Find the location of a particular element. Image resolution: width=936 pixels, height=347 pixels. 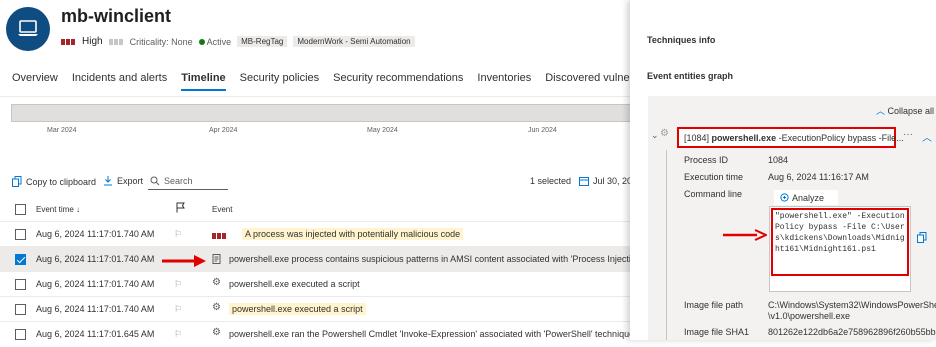

process-id-label: Process ID is located at coordinates (706, 160).